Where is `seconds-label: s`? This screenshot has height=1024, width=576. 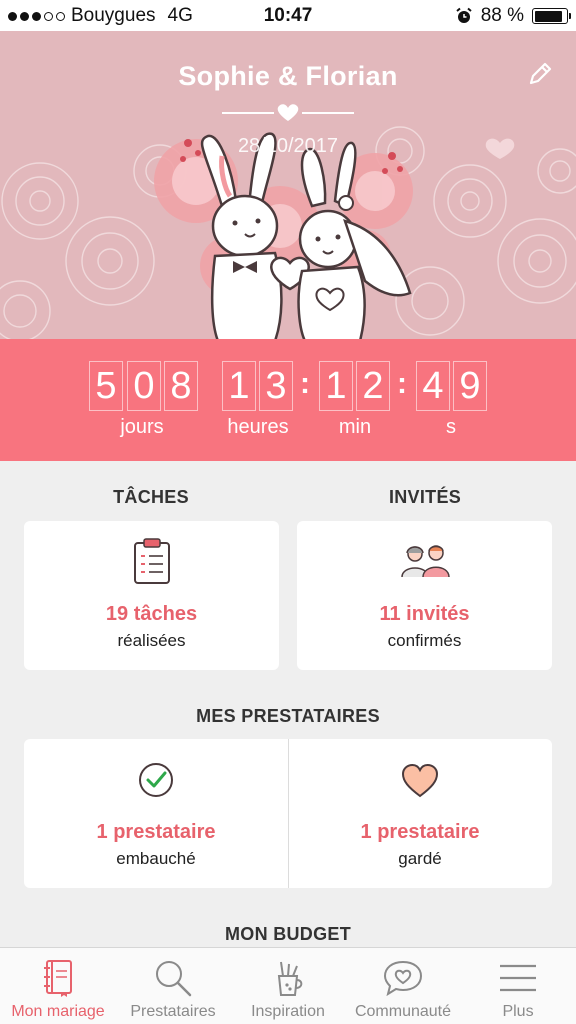
seconds-label: s is located at coordinates (451, 427).